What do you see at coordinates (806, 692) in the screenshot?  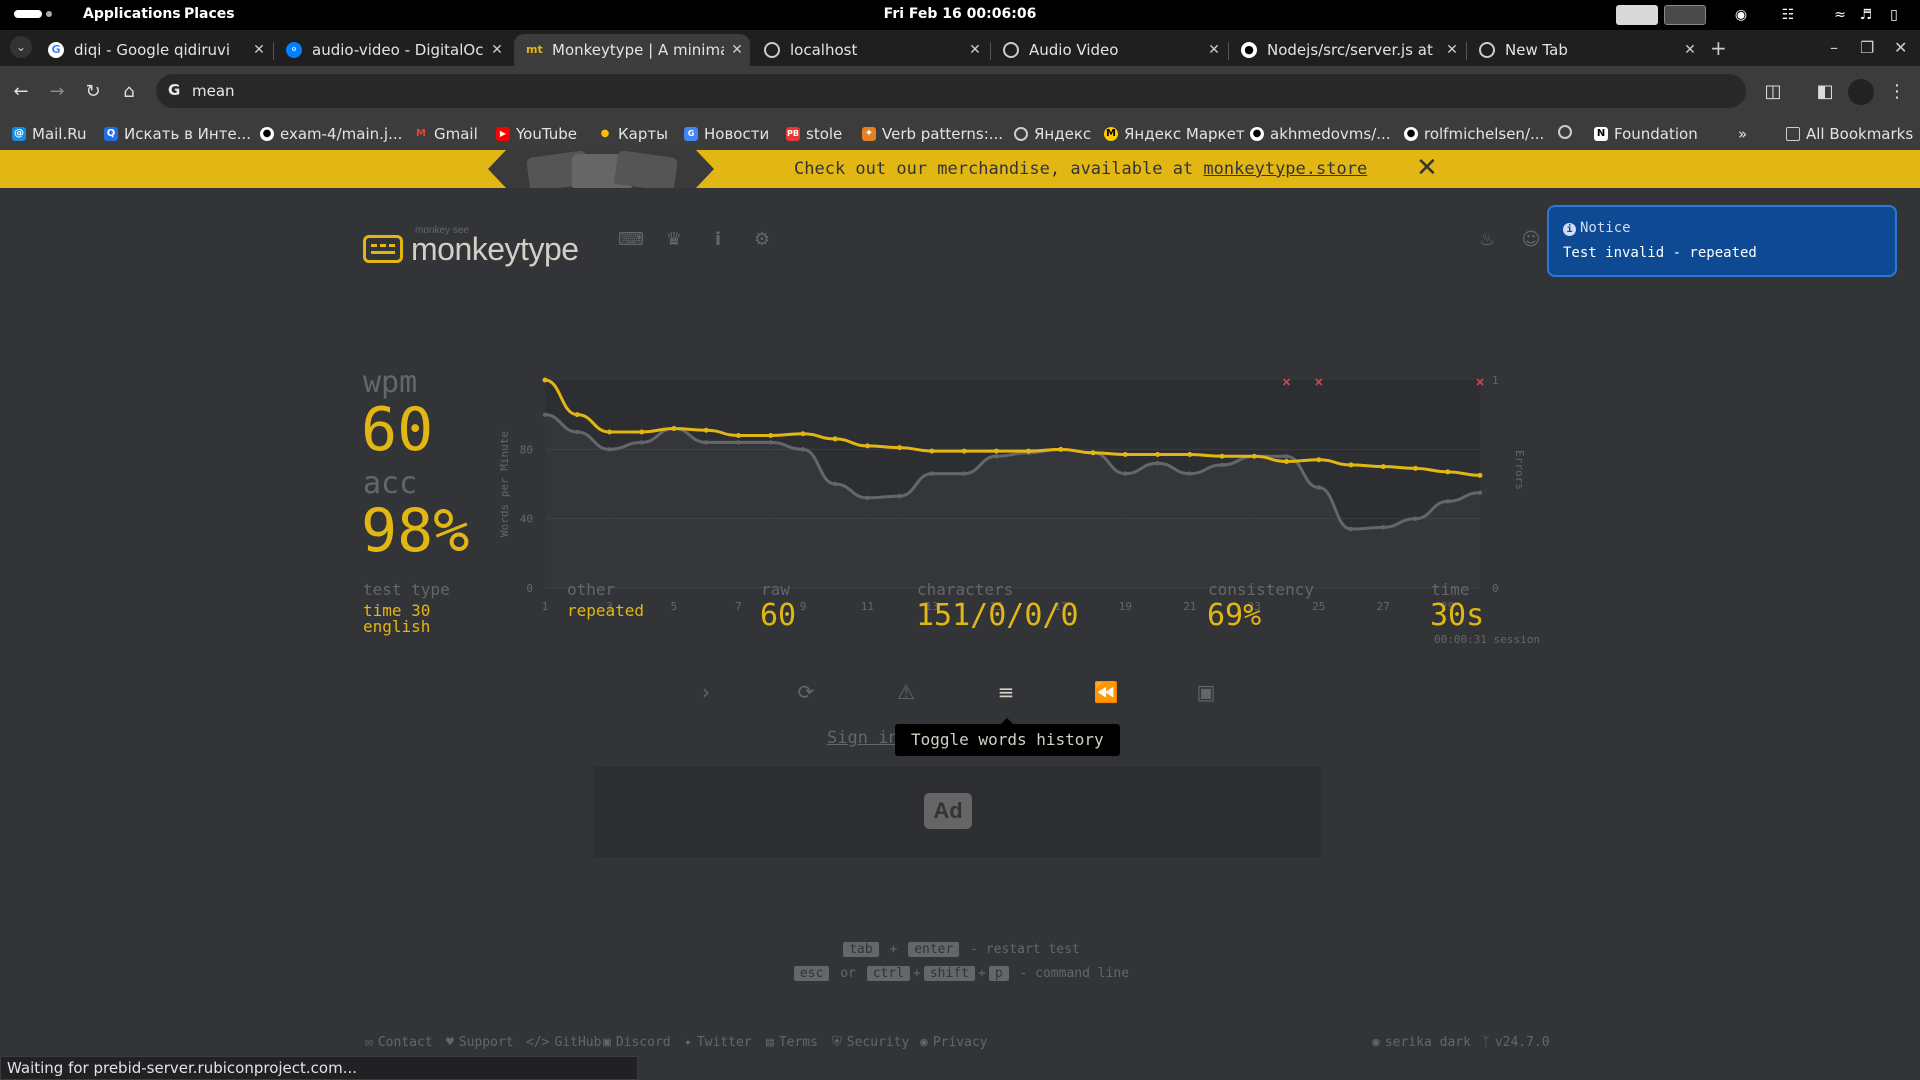 I see `restart-icon: ⟳` at bounding box center [806, 692].